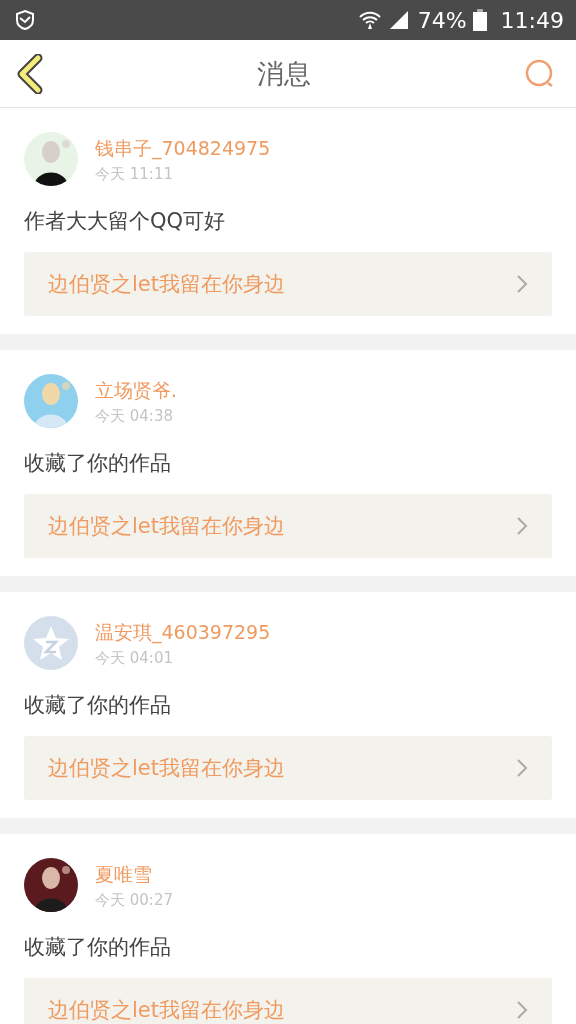 The height and width of the screenshot is (1024, 576). Describe the element at coordinates (284, 73) in the screenshot. I see `page-title: 消息` at that location.